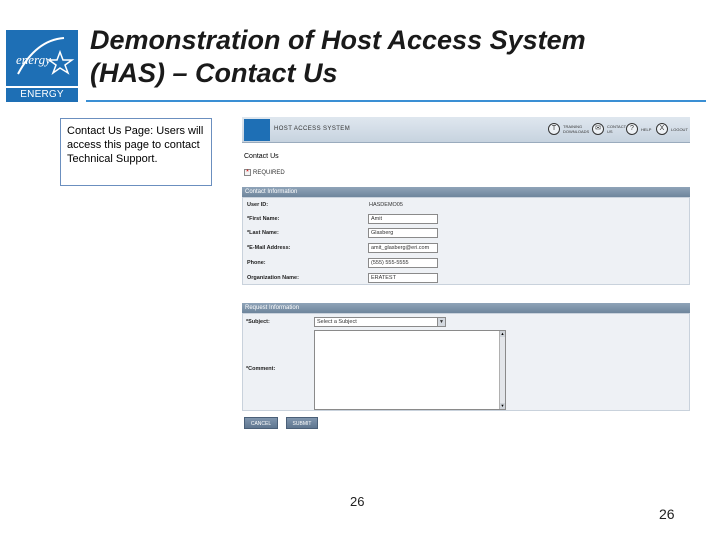 The image size is (720, 540). I want to click on comment-textarea: ▲ ▼, so click(410, 370).